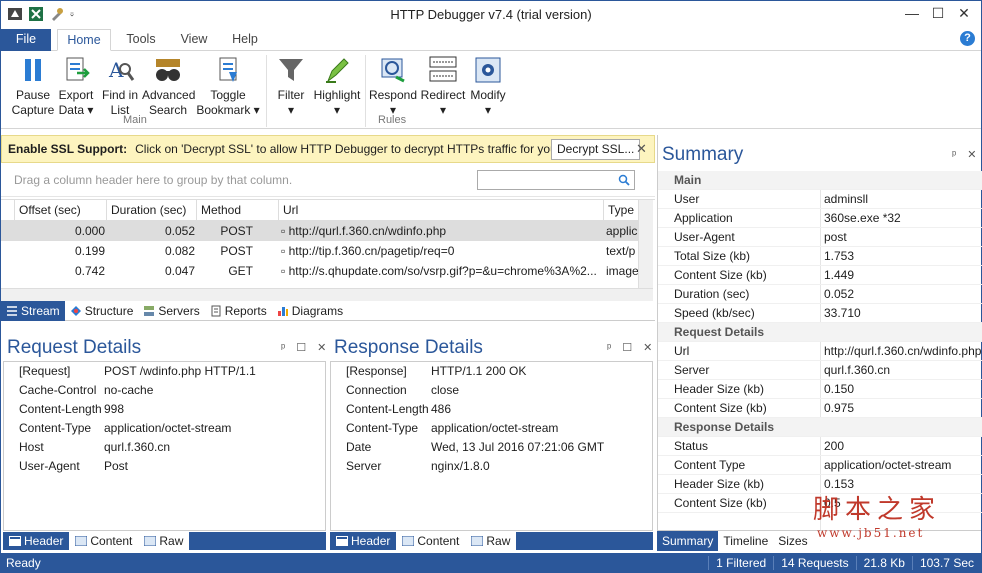  What do you see at coordinates (479, 371) in the screenshot?
I see `response-value: HTTP/1.1 200 OK` at bounding box center [479, 371].